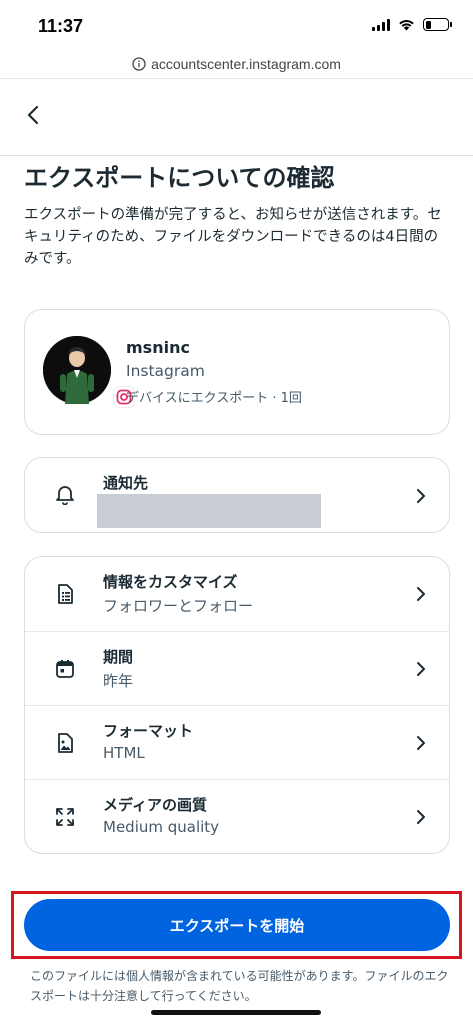 This screenshot has height=1024, width=473. What do you see at coordinates (65, 669) in the screenshot?
I see `calendar-icon` at bounding box center [65, 669].